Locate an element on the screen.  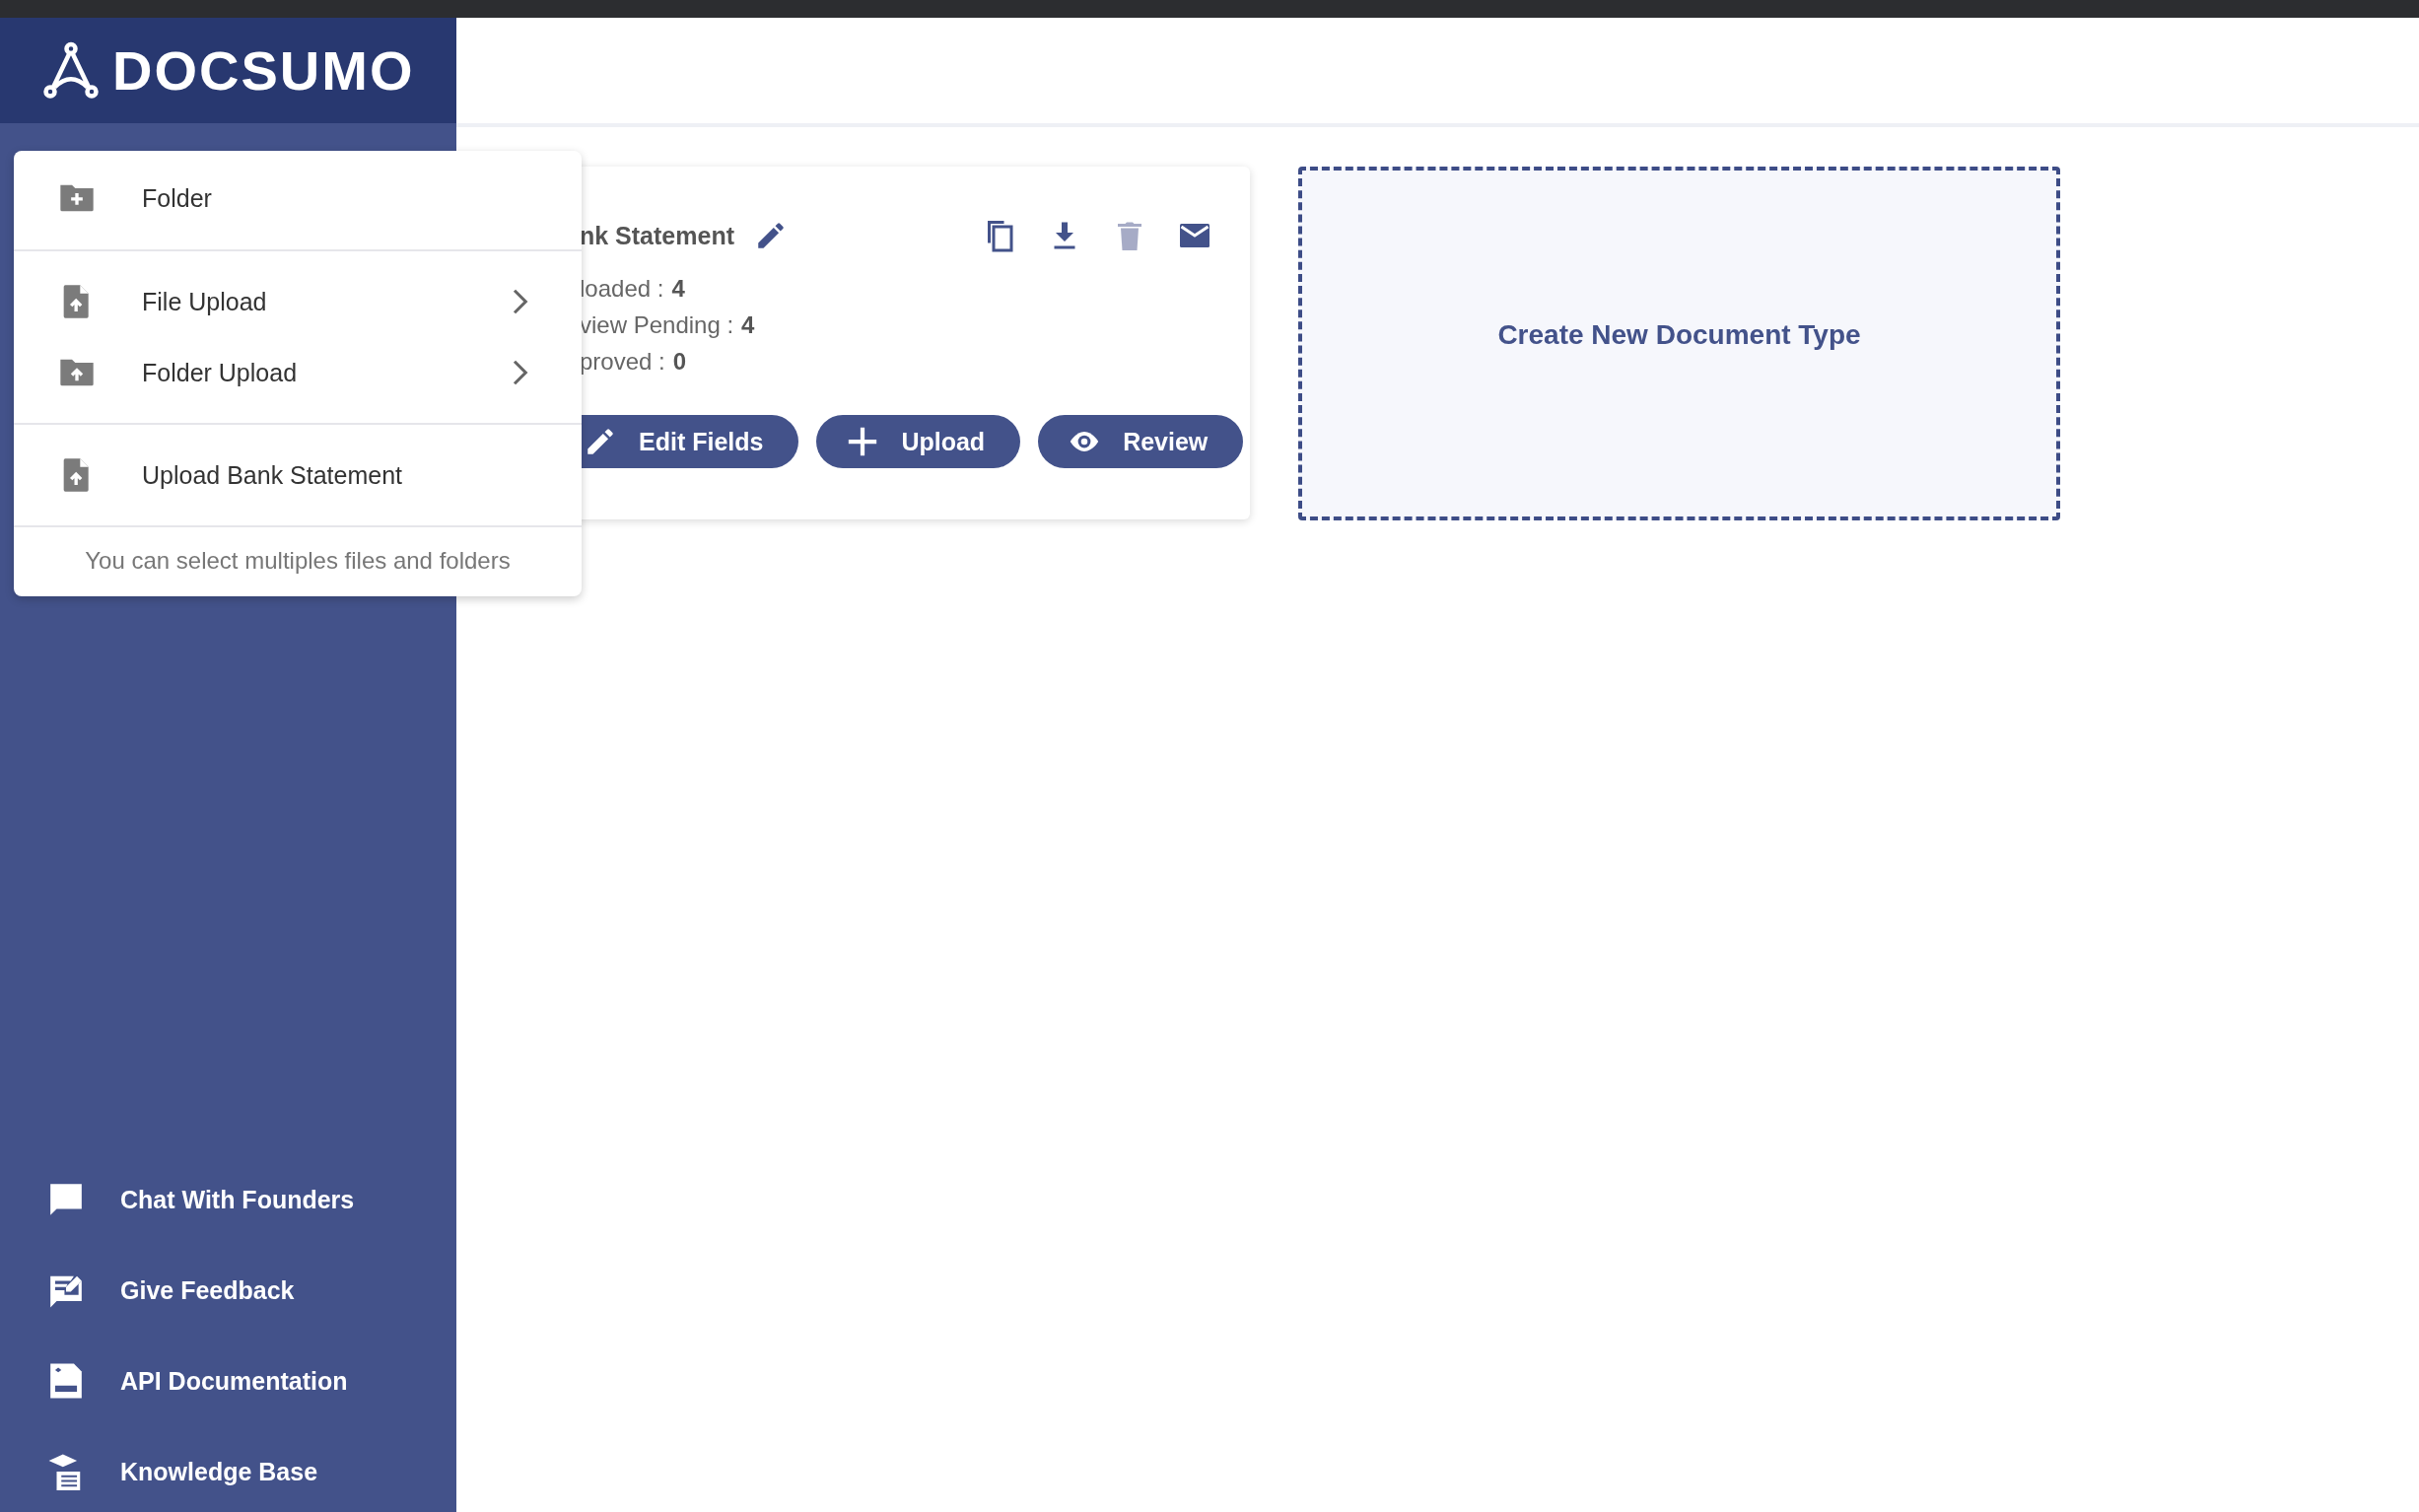
stat-line: proved : 0 is located at coordinates (634, 362).